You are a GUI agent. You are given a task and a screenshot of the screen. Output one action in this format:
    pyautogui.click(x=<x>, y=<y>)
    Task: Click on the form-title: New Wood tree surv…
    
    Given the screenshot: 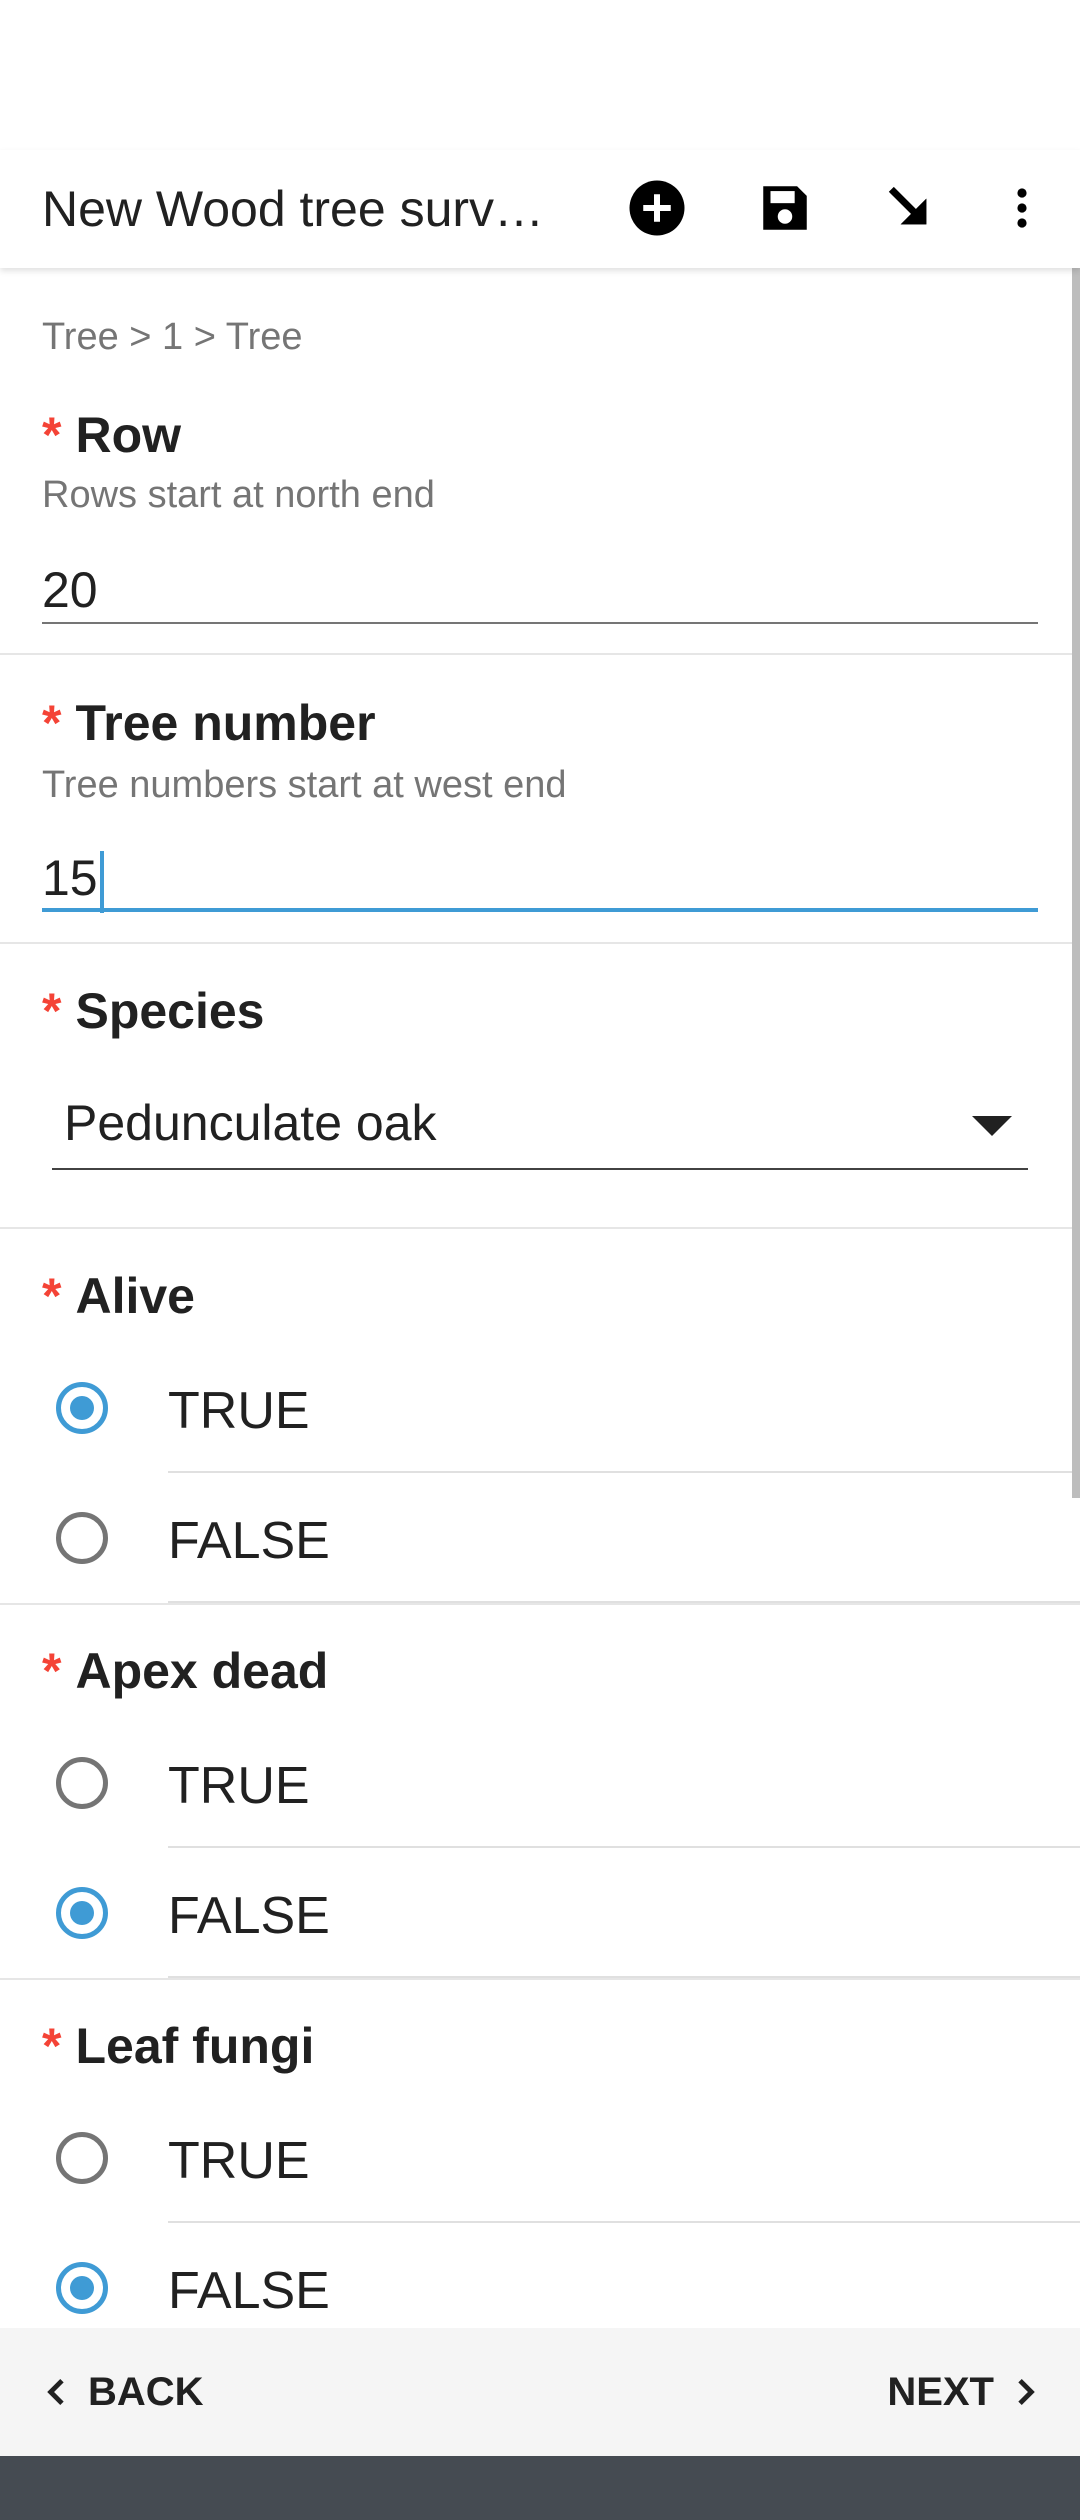 What is the action you would take?
    pyautogui.click(x=293, y=209)
    